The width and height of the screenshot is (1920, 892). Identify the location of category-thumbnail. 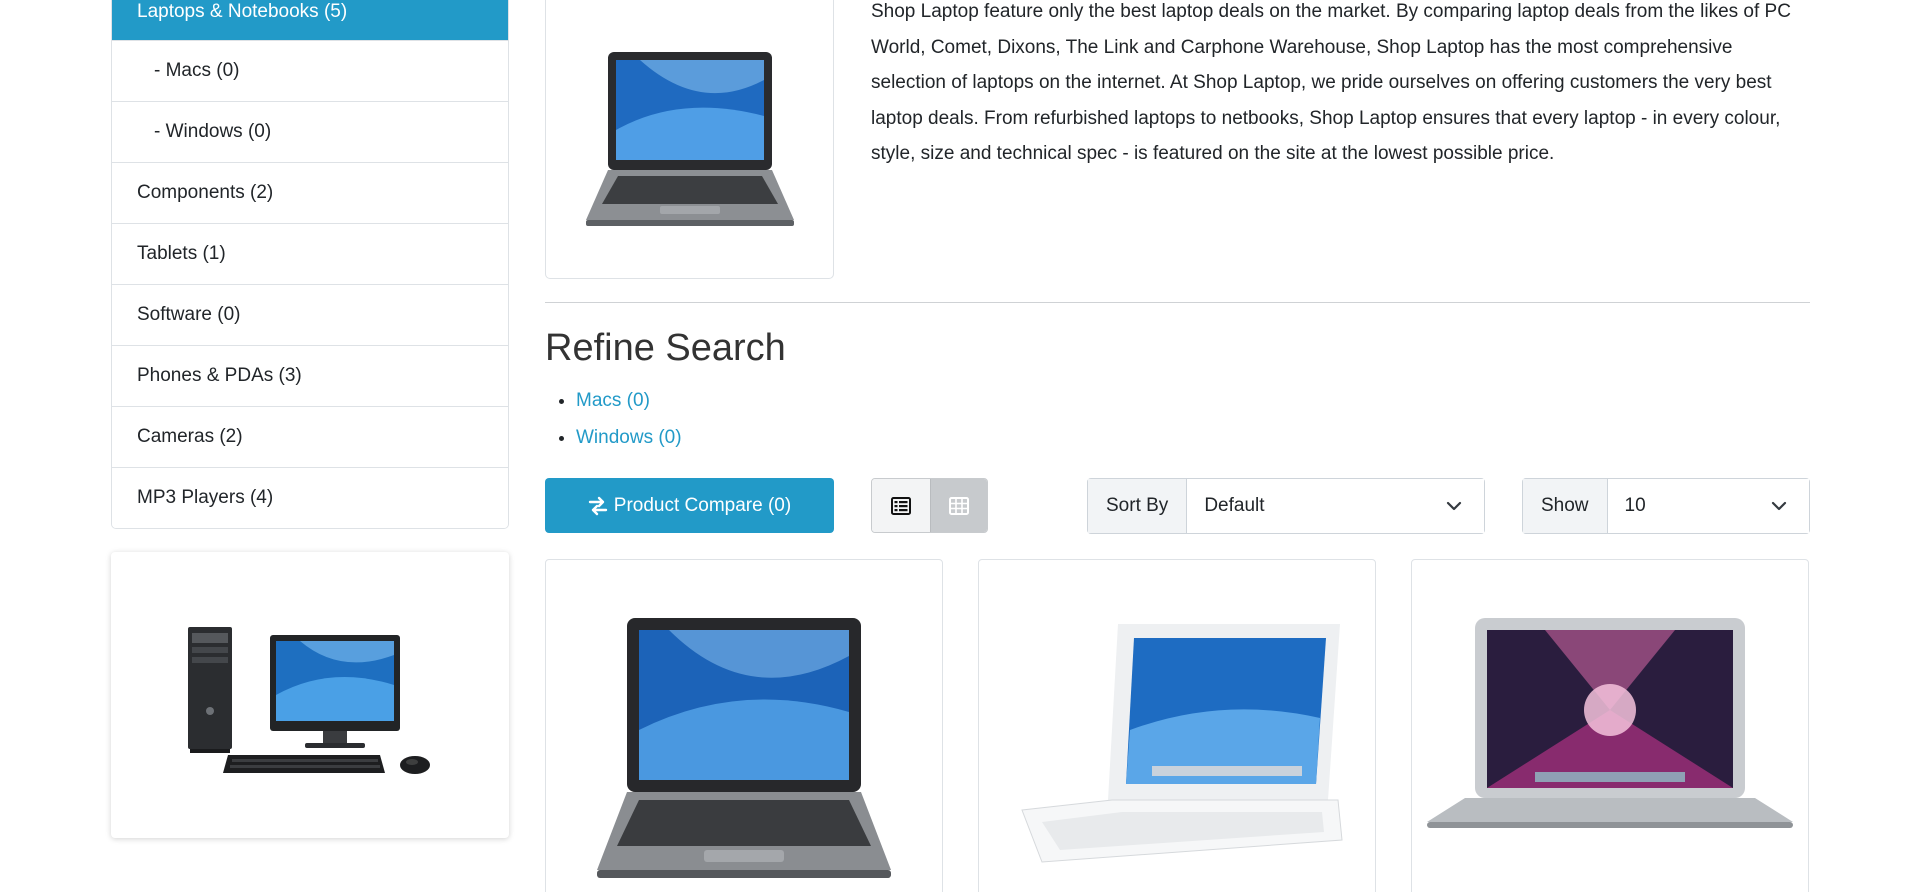
(689, 139).